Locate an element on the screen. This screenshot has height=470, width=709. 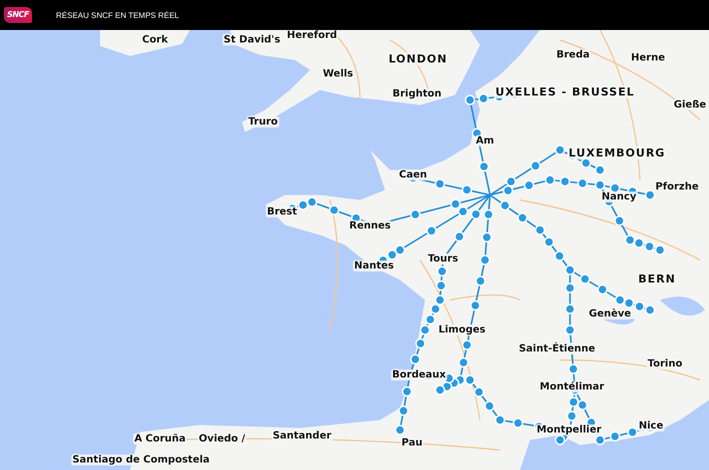
place-label: Truro is located at coordinates (263, 122).